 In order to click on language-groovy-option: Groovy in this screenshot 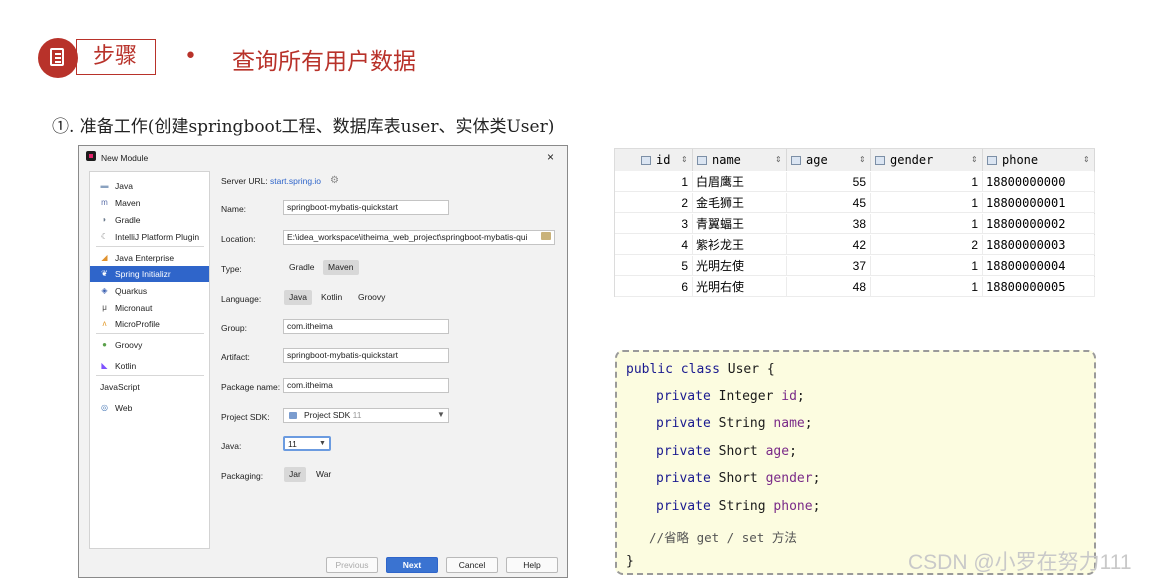, I will do `click(371, 297)`.